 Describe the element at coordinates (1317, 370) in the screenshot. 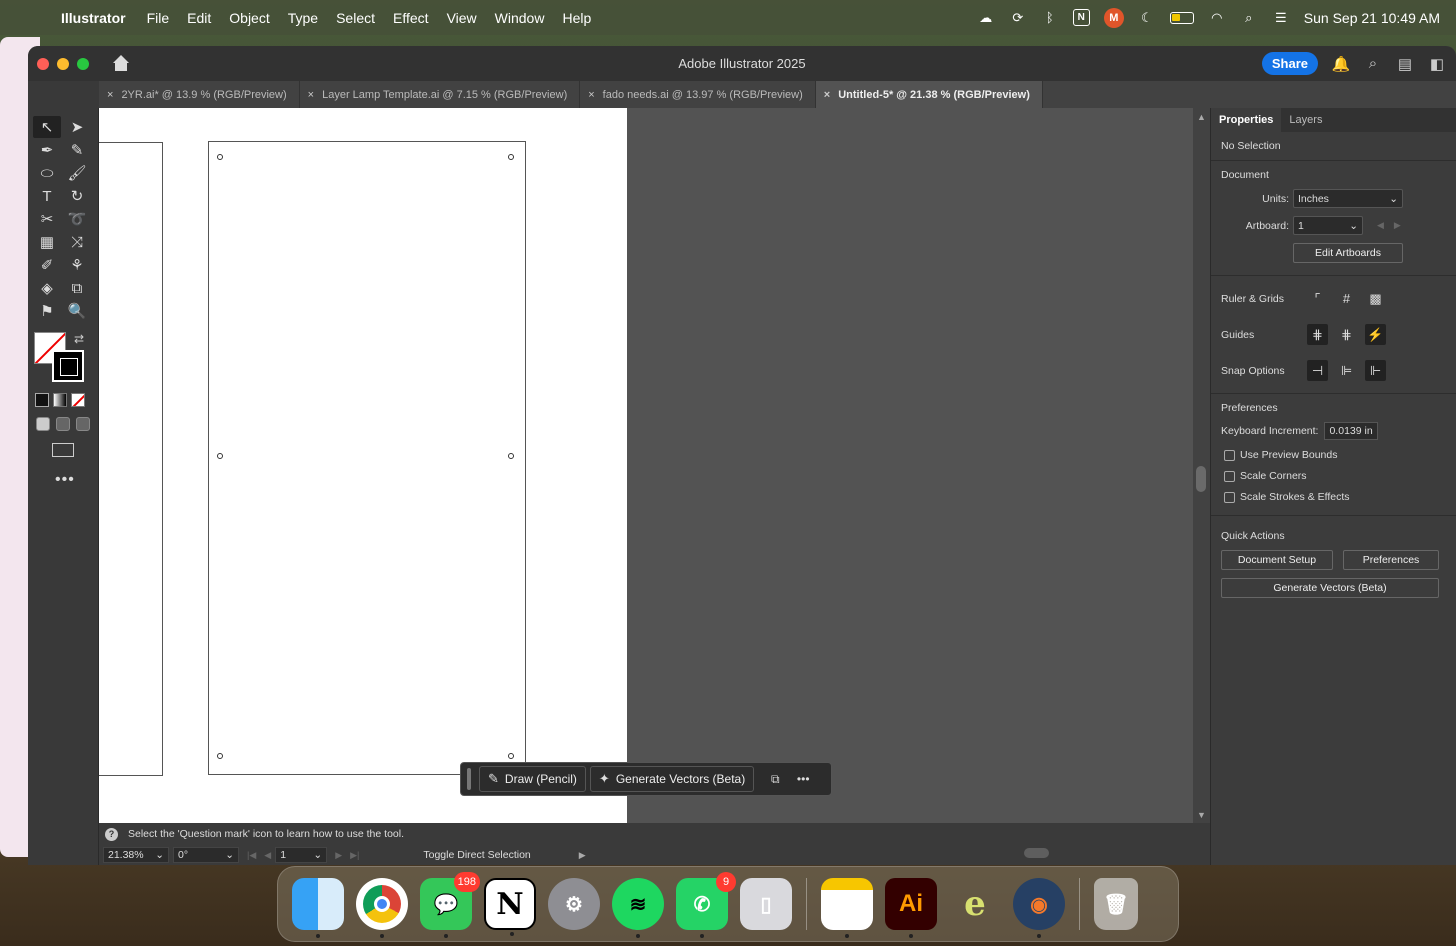

I see `snap-to-point-icon: ⊣` at that location.